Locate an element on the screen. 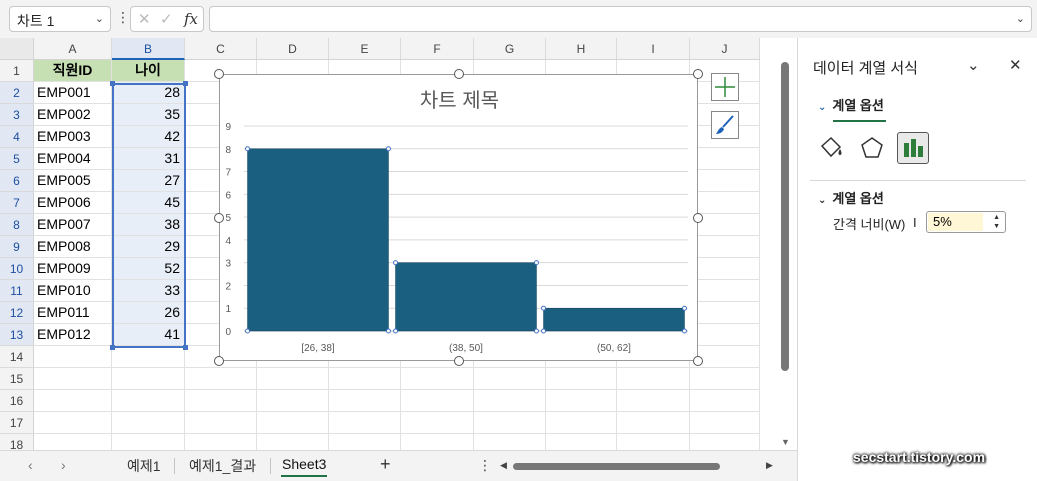  gap-width-value: 5% is located at coordinates (955, 222).